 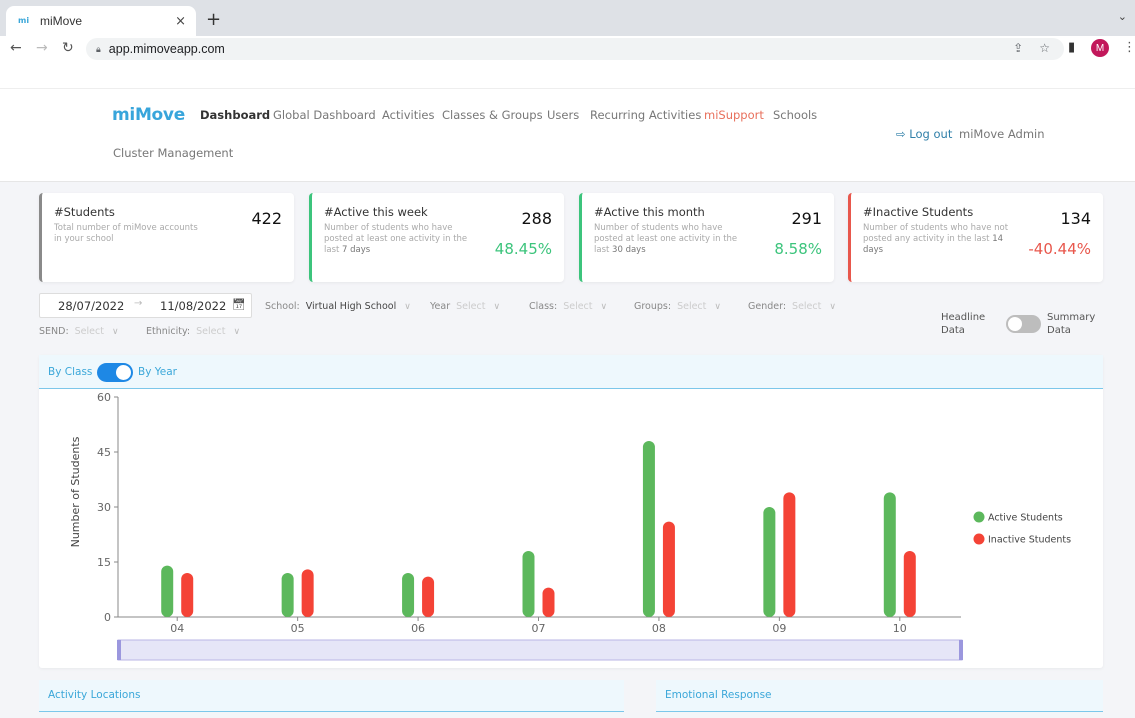 I want to click on emotional-response-title: Emotional Response, so click(x=718, y=695).